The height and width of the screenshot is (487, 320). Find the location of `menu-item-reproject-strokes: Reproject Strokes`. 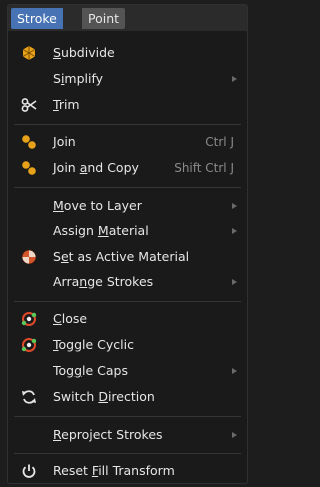

menu-item-reproject-strokes: Reproject Strokes is located at coordinates (127, 435).